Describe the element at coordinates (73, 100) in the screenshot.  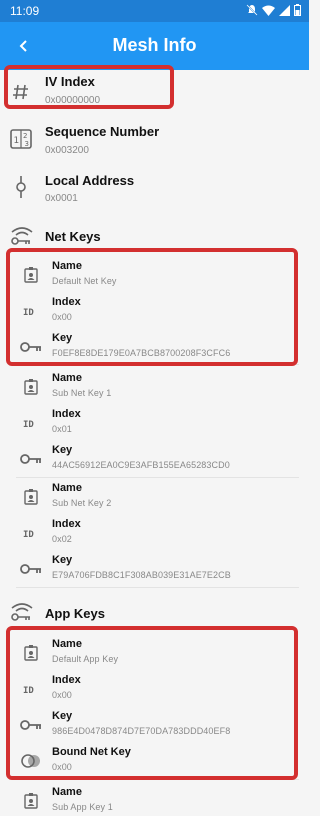
I see `iv-index-value: 0x00000000` at that location.